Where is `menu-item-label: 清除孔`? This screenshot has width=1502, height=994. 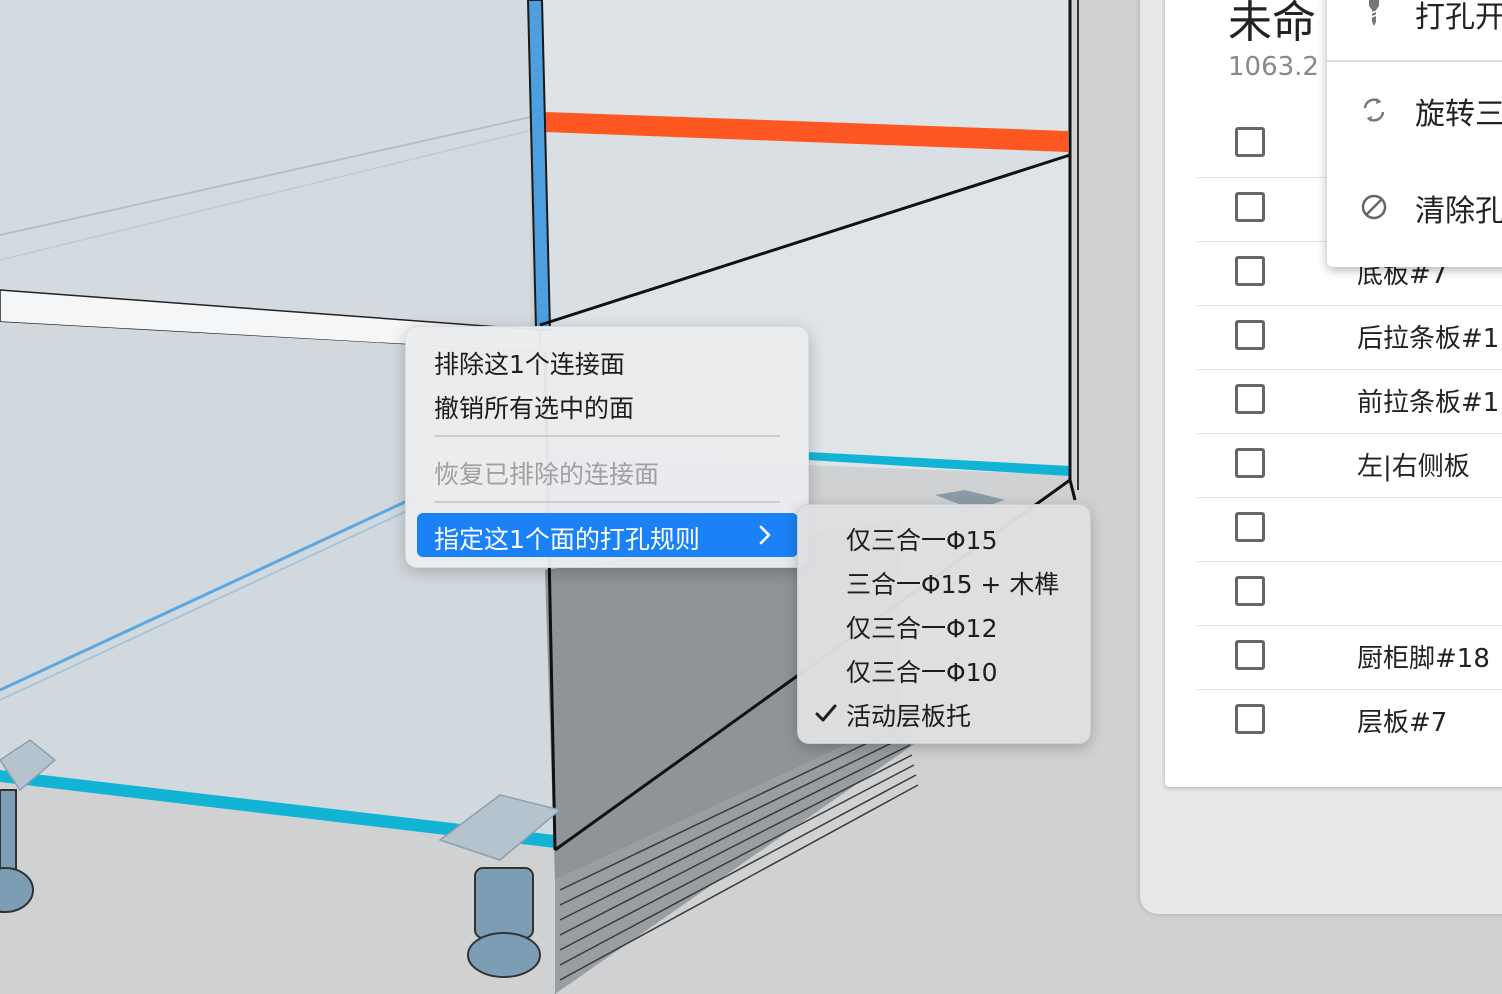 menu-item-label: 清除孔 is located at coordinates (1458, 211).